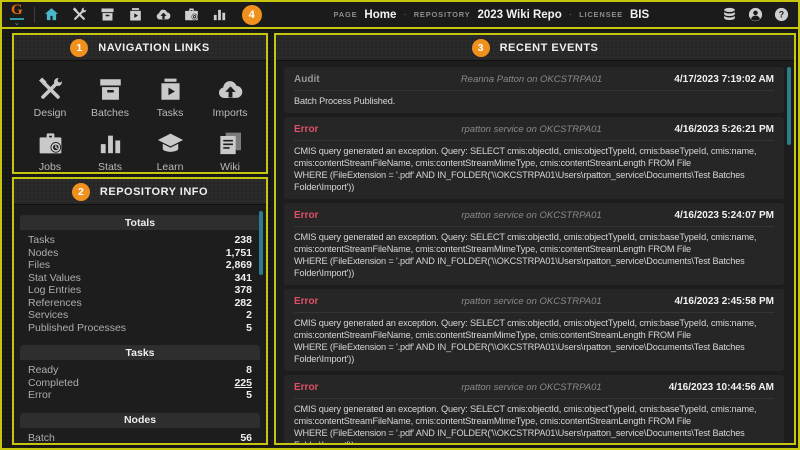 The height and width of the screenshot is (450, 800). Describe the element at coordinates (238, 252) in the screenshot. I see `stat-value: 1,751` at that location.